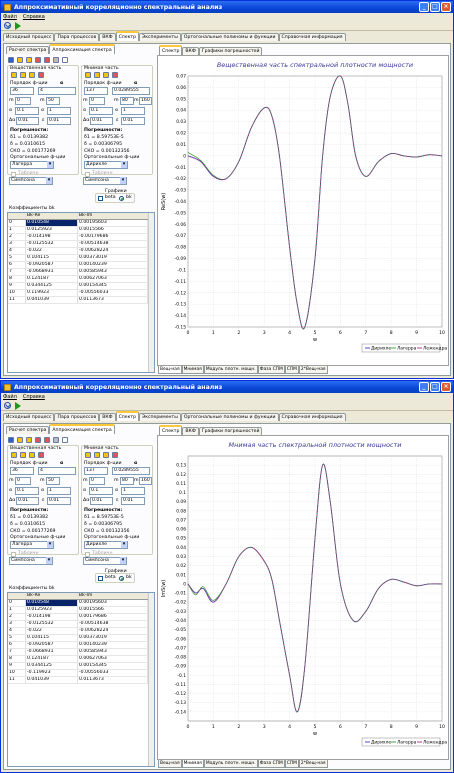 This screenshot has width=454, height=773. I want to click on tab-bottom-4: СПМ, so click(291, 764).